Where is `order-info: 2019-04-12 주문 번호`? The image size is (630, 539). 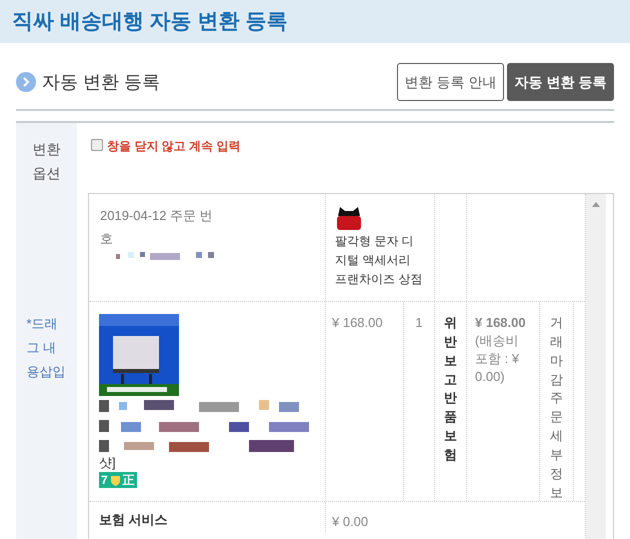
order-info: 2019-04-12 주문 번호 is located at coordinates (157, 227).